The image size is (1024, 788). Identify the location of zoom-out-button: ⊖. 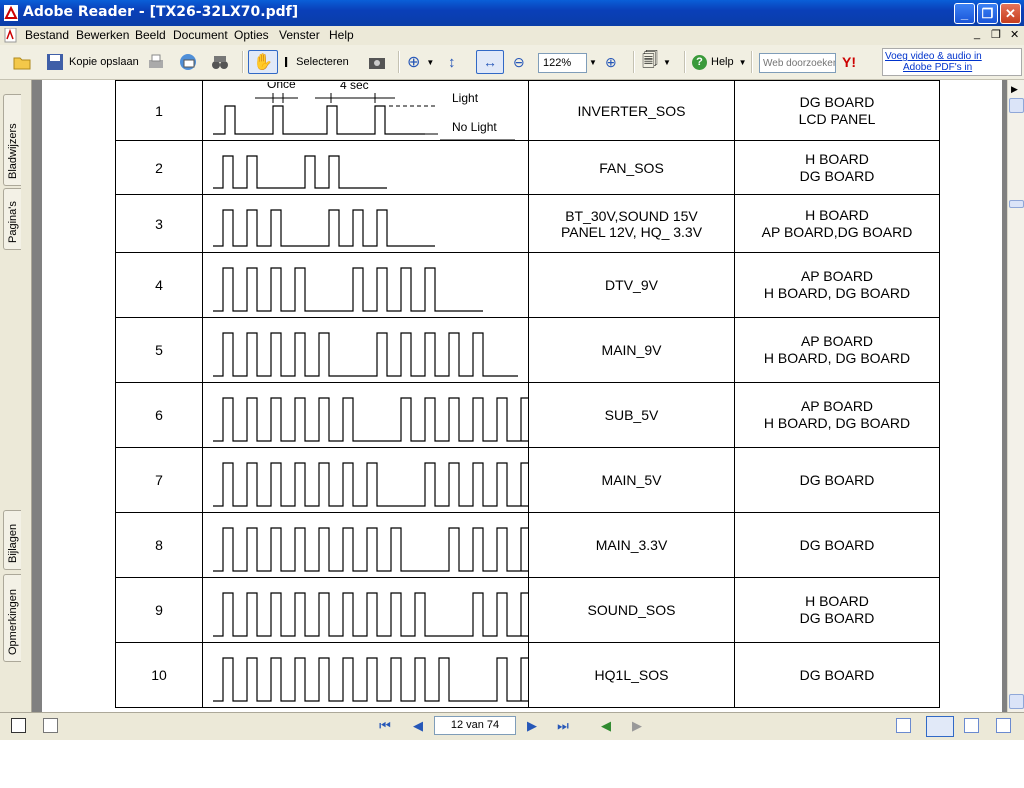
(519, 62).